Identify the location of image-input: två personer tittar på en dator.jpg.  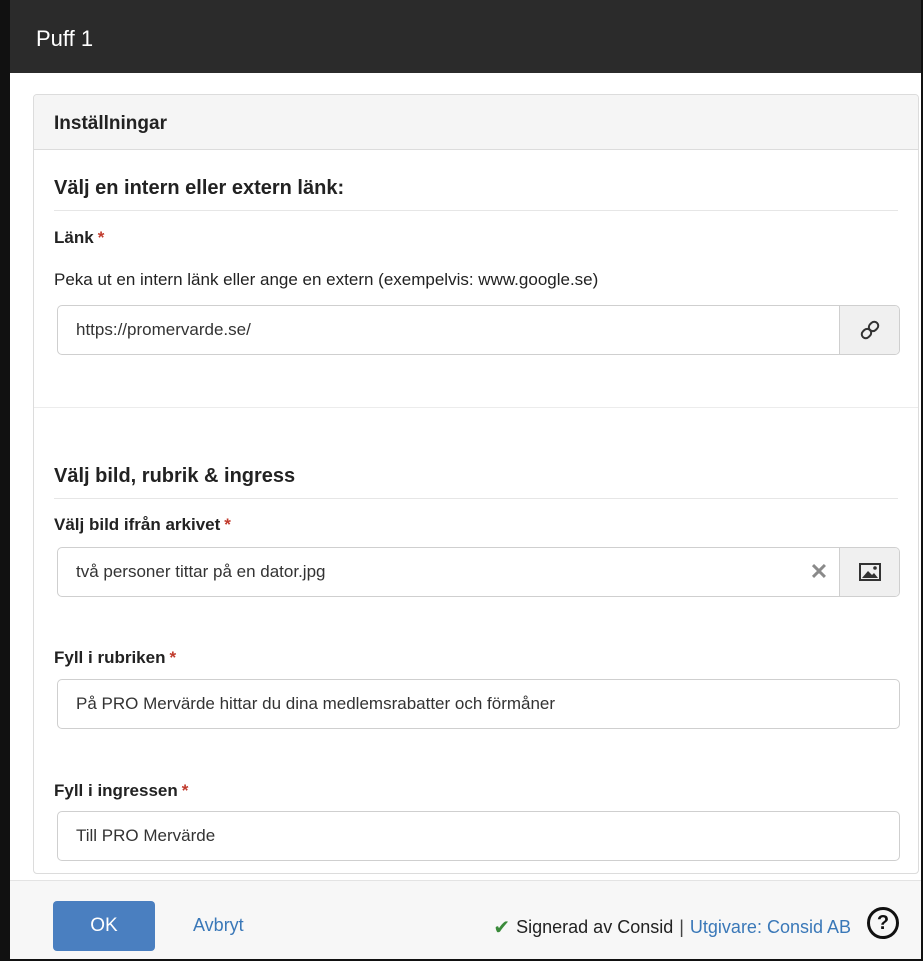
(428, 572).